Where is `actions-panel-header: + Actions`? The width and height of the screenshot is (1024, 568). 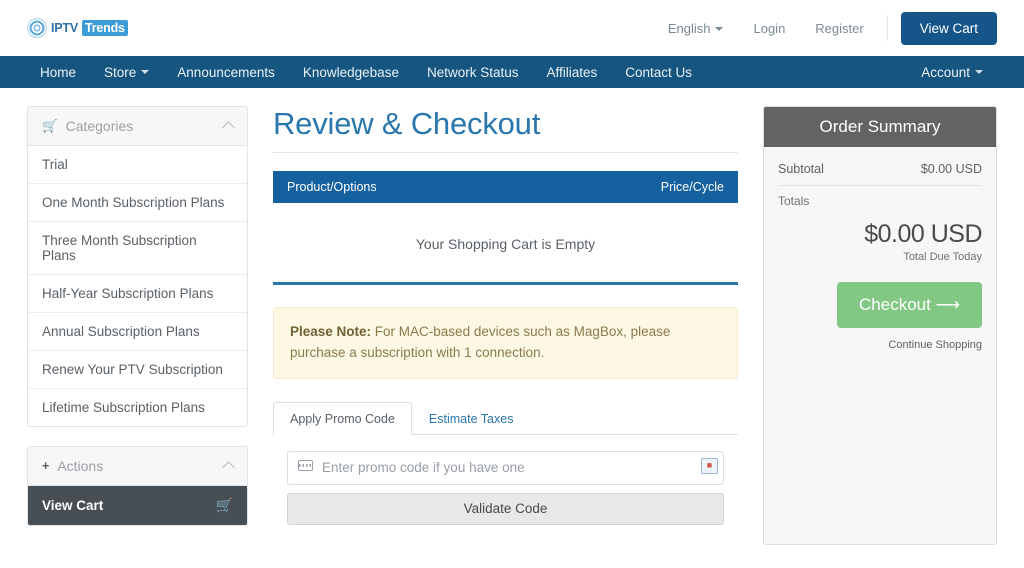
actions-panel-header: + Actions is located at coordinates (137, 466).